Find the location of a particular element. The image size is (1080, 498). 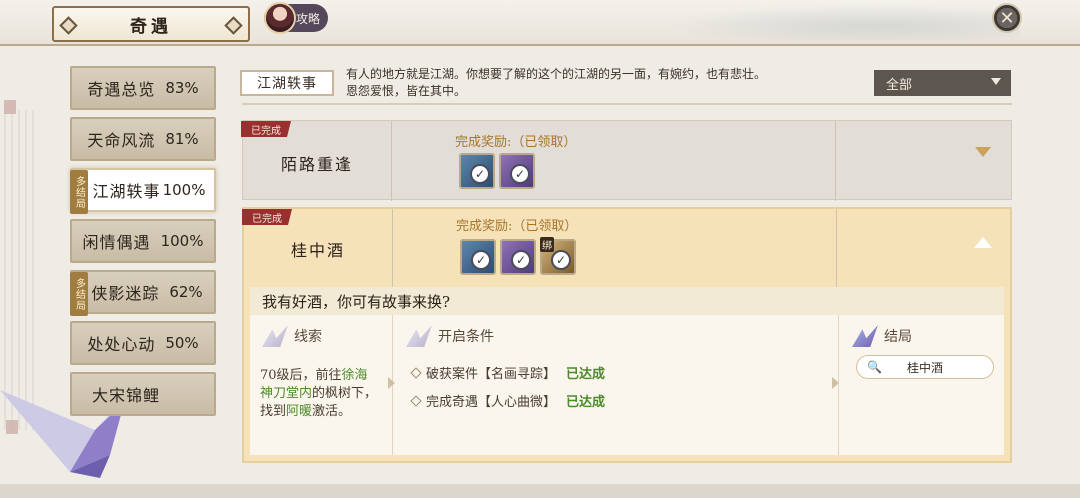

clue-part: 激活。 is located at coordinates (332, 411).